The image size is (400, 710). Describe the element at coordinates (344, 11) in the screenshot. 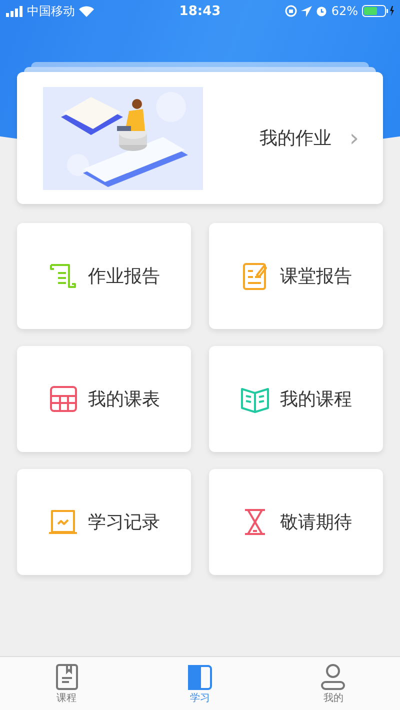

I see `battery-percentage: 62%` at that location.